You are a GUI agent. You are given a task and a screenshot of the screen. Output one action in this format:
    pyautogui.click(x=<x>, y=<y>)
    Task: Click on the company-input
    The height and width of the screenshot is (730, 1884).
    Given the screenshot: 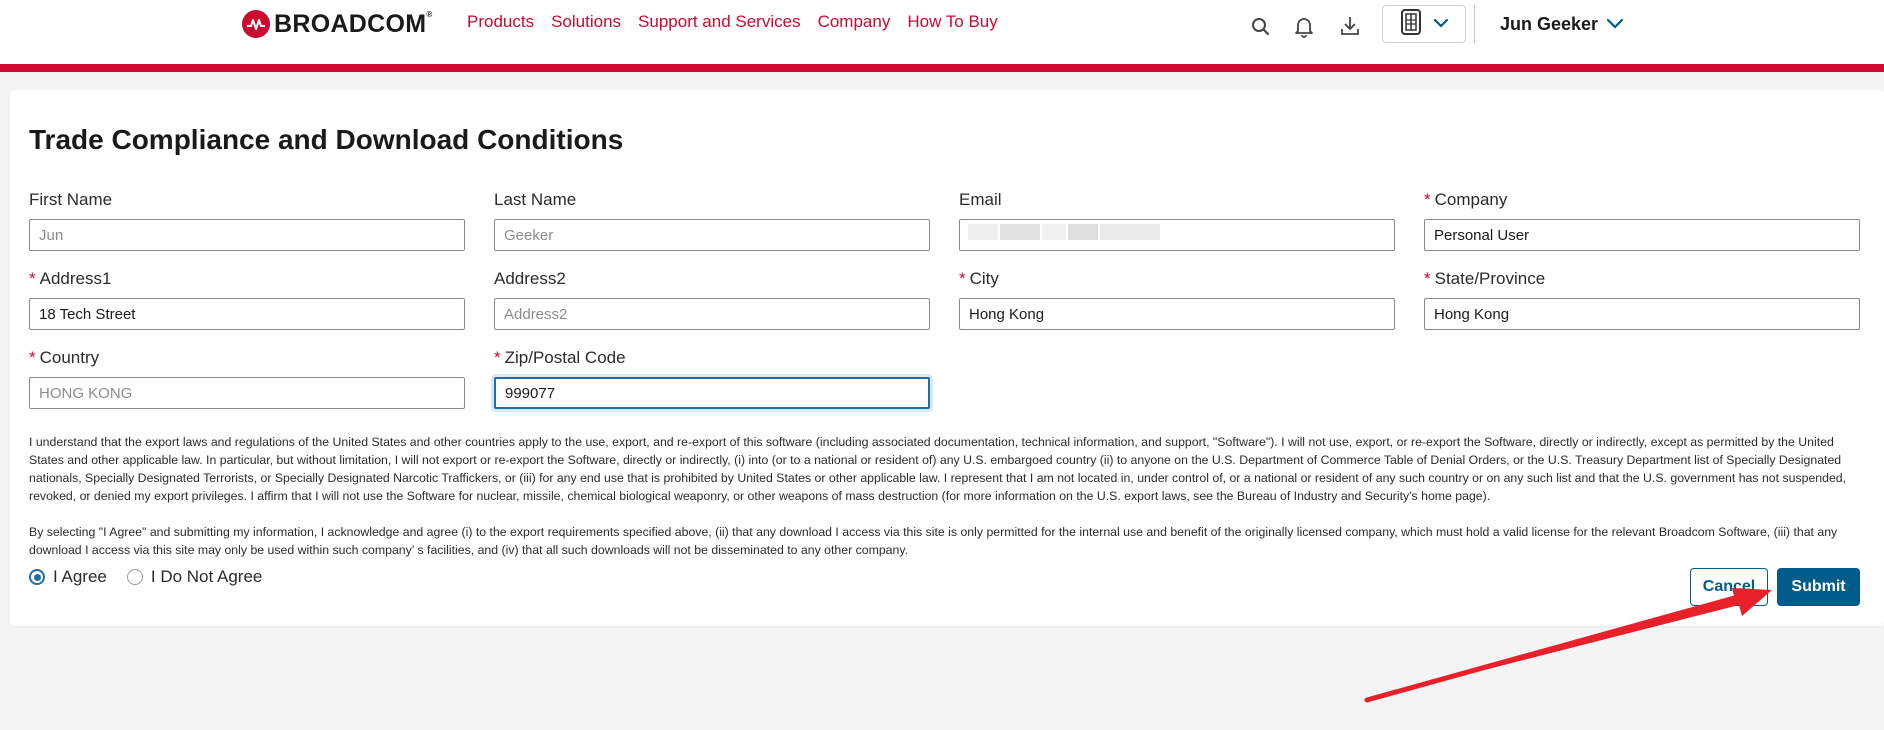 What is the action you would take?
    pyautogui.click(x=1642, y=235)
    